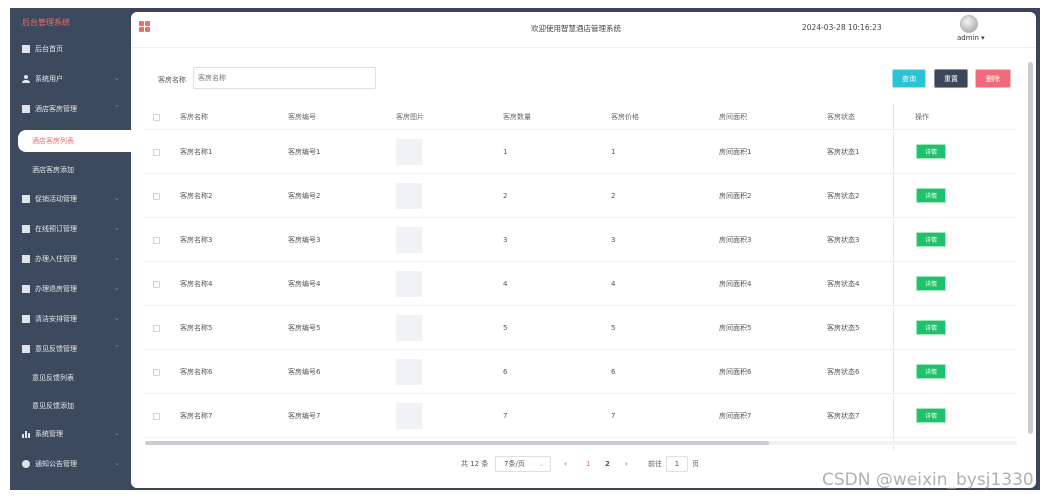 The width and height of the screenshot is (1056, 498). What do you see at coordinates (196, 415) in the screenshot?
I see `table-cell: 客房名称7` at bounding box center [196, 415].